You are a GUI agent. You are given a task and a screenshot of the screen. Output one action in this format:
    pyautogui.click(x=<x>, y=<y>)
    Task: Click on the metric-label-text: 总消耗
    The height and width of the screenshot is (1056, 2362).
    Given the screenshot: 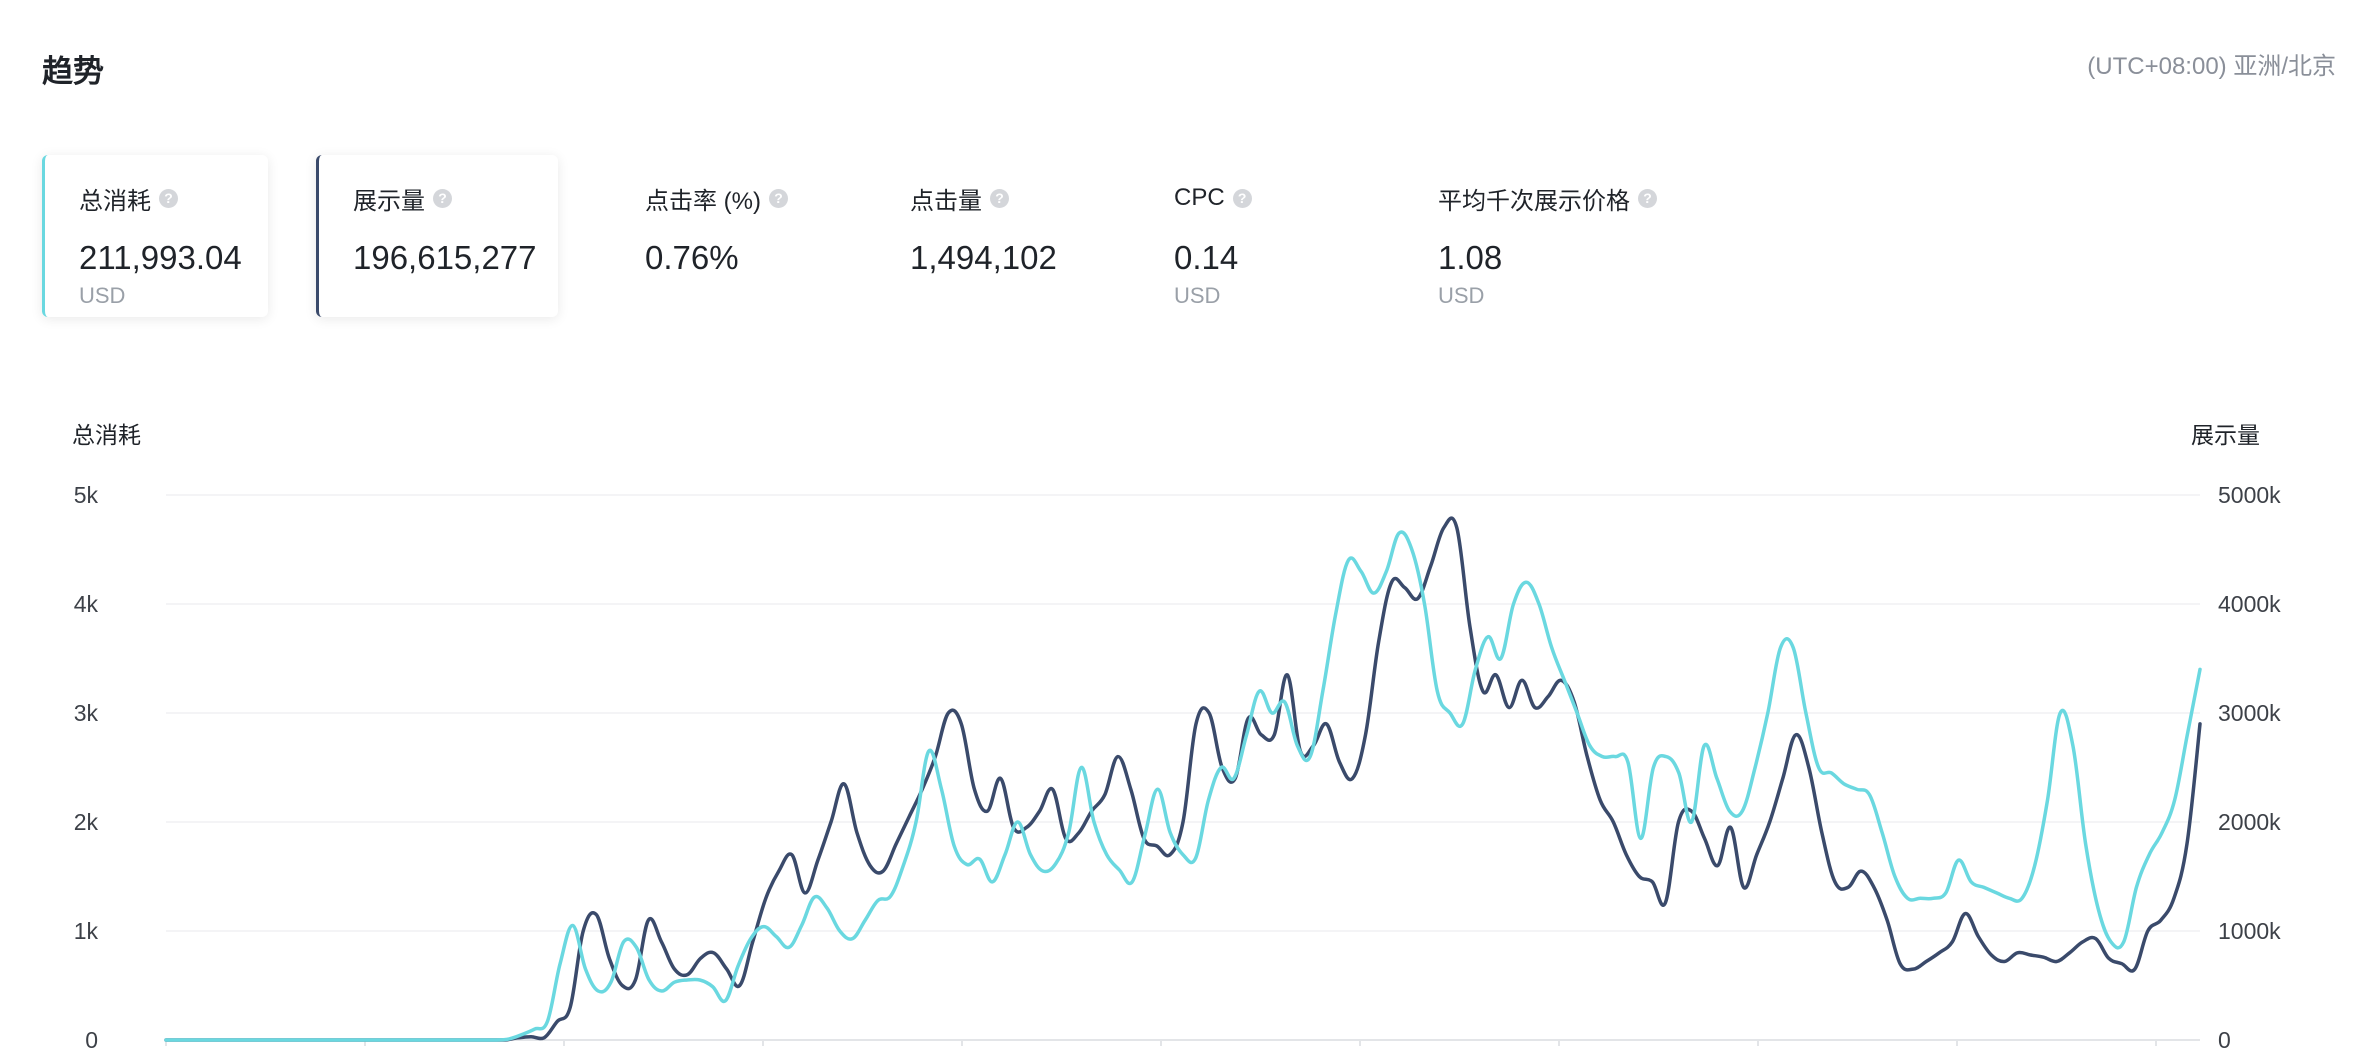 What is the action you would take?
    pyautogui.click(x=115, y=201)
    